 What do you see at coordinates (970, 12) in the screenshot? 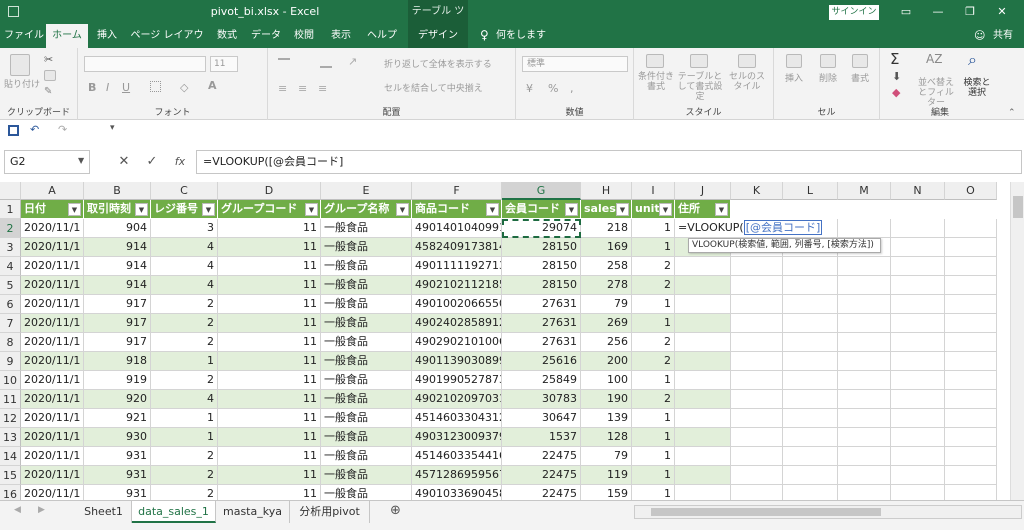
I see `maximize-icon: ❐` at bounding box center [970, 12].